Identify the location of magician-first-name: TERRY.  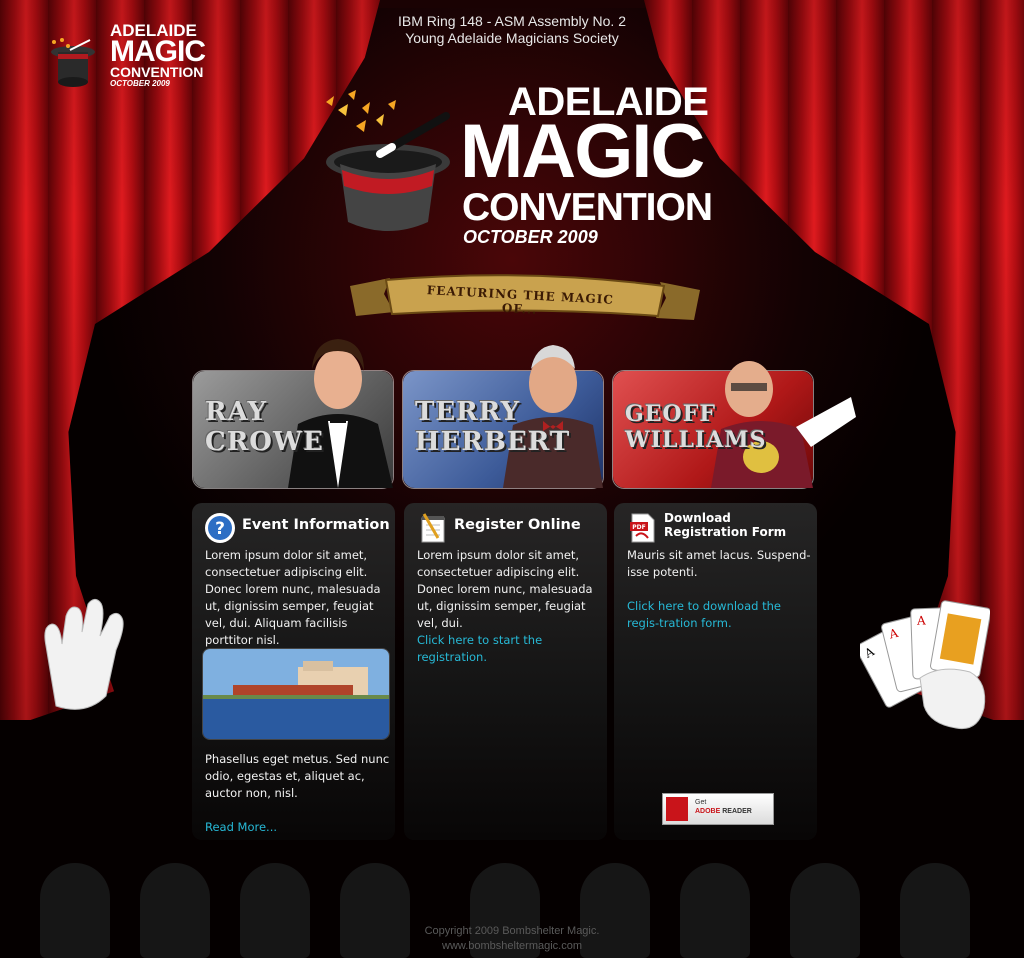
(468, 412).